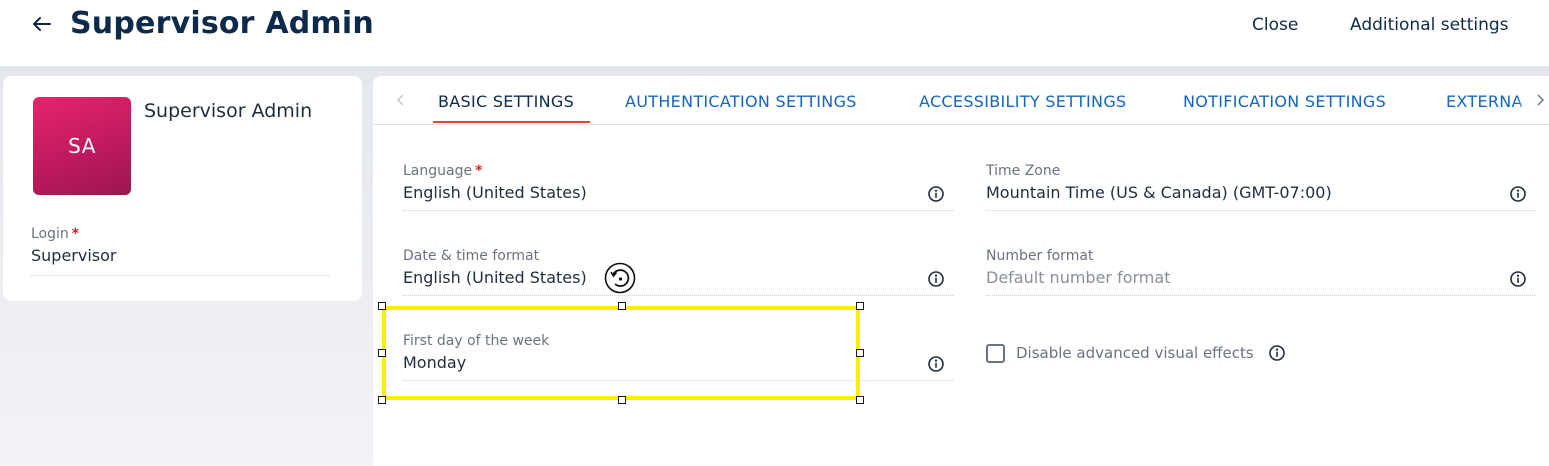 Image resolution: width=1549 pixels, height=466 pixels. Describe the element at coordinates (620, 278) in the screenshot. I see `busy-cursor-icon` at that location.